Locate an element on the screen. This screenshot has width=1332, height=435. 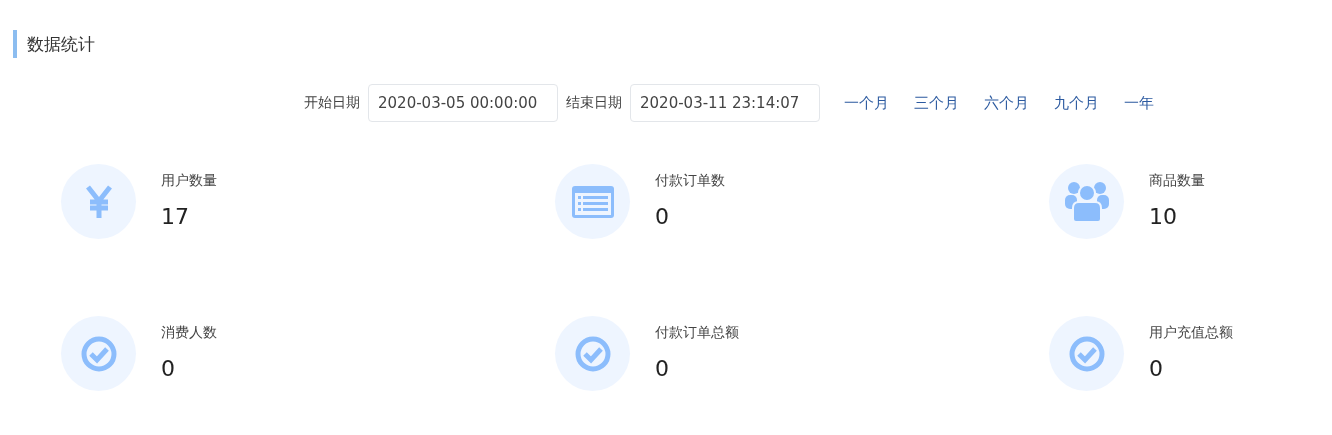
users-icon is located at coordinates (1086, 201).